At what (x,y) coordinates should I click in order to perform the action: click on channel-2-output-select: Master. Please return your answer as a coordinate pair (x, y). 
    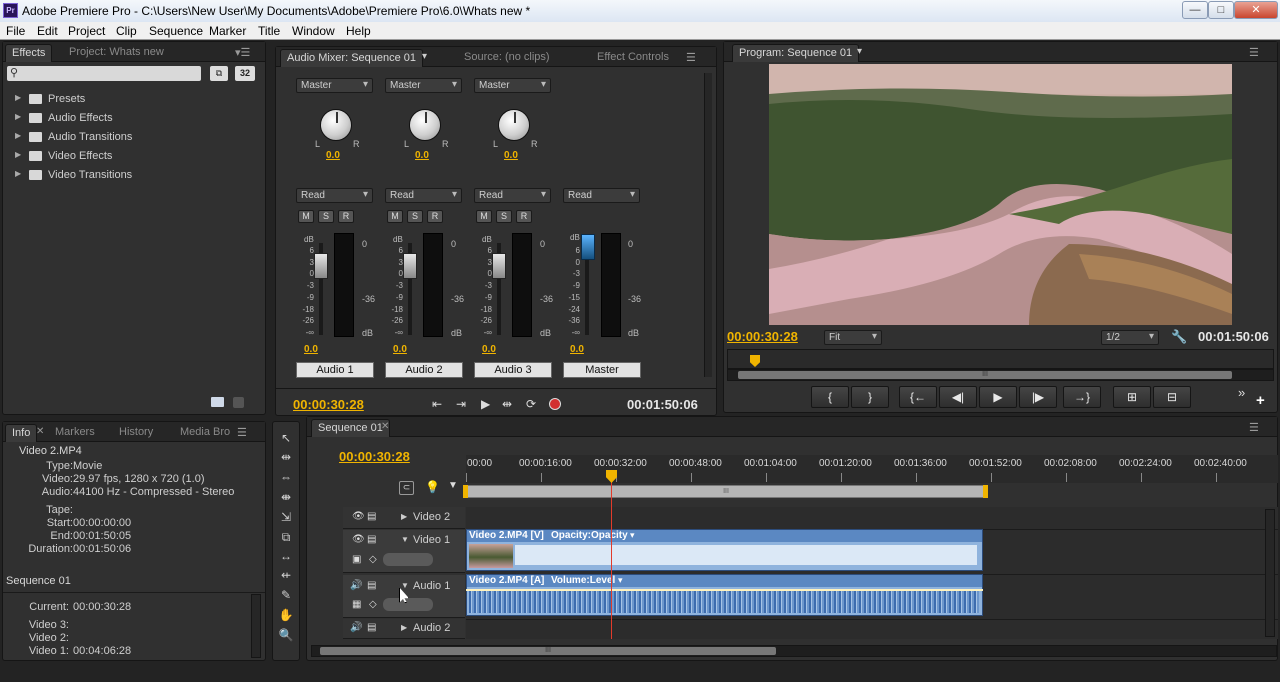
    Looking at the image, I should click on (423, 85).